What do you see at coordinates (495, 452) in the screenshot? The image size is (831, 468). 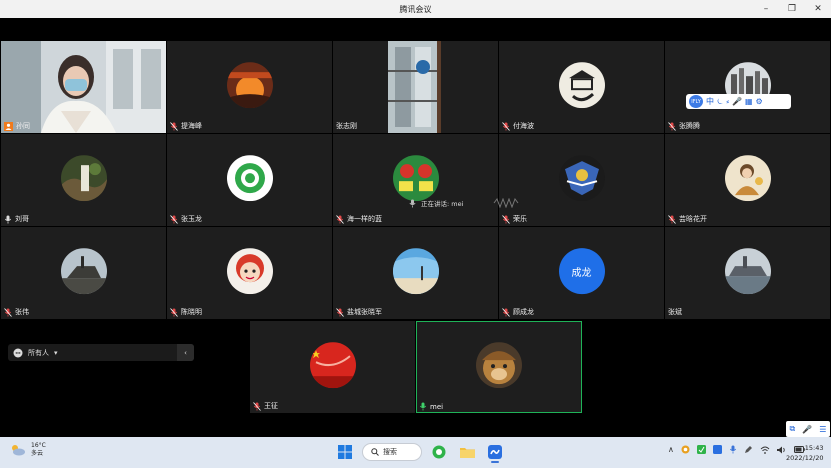 I see `taskbar-app-tencent-meeting` at bounding box center [495, 452].